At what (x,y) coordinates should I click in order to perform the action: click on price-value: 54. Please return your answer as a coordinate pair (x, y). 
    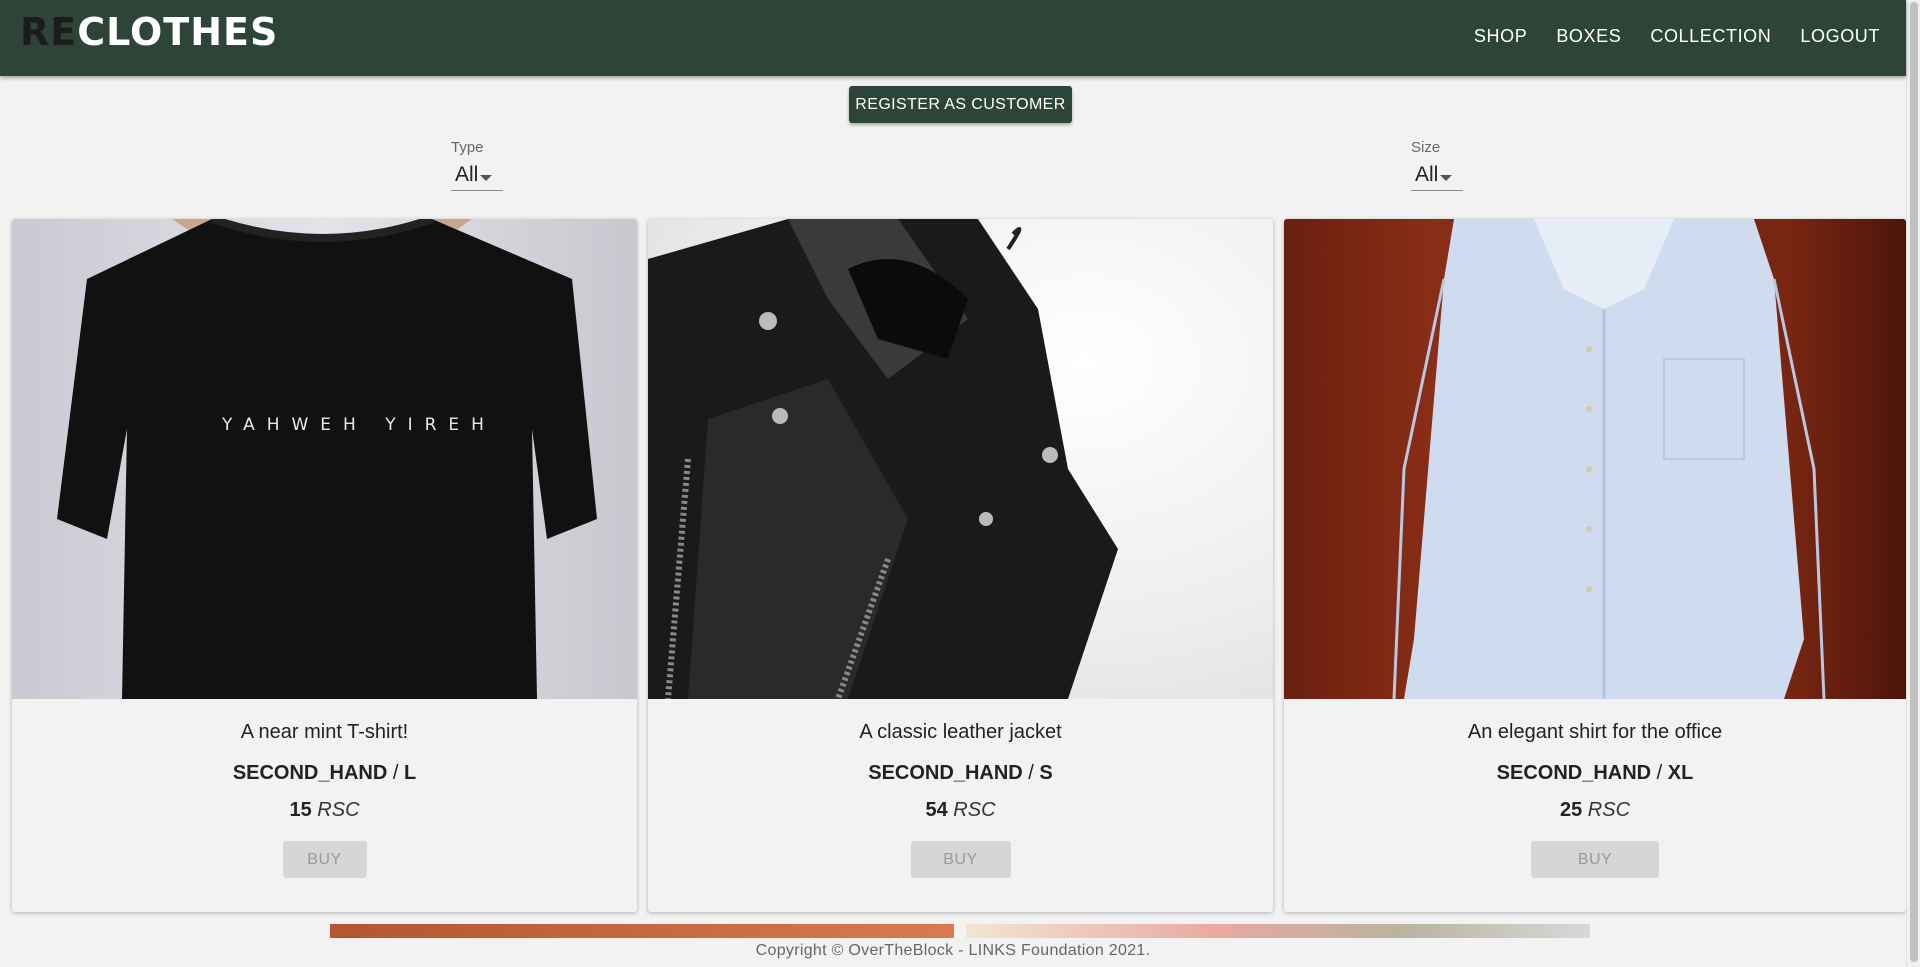
    Looking at the image, I should click on (936, 810).